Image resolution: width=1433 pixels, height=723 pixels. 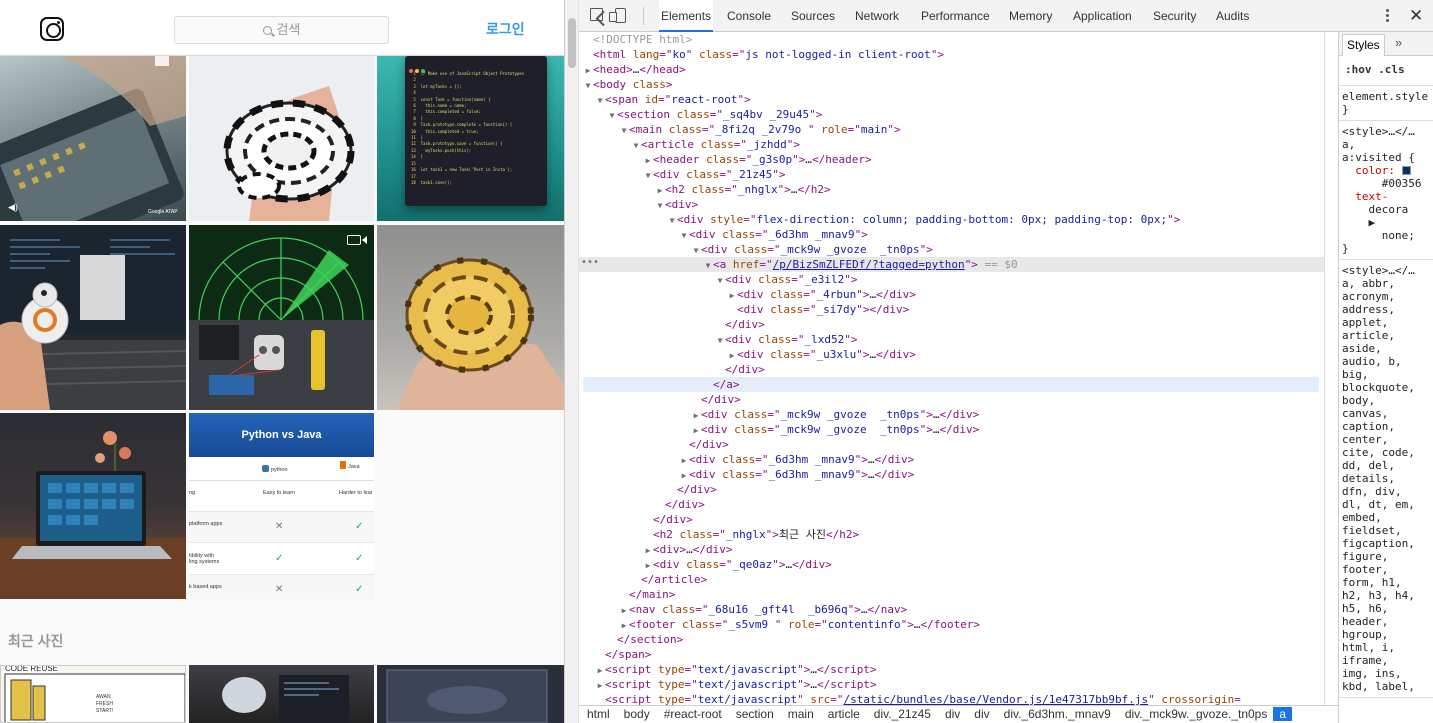 I want to click on breadcrumb-item: div._mck9w._gvoze._tn0ps, so click(x=1196, y=714).